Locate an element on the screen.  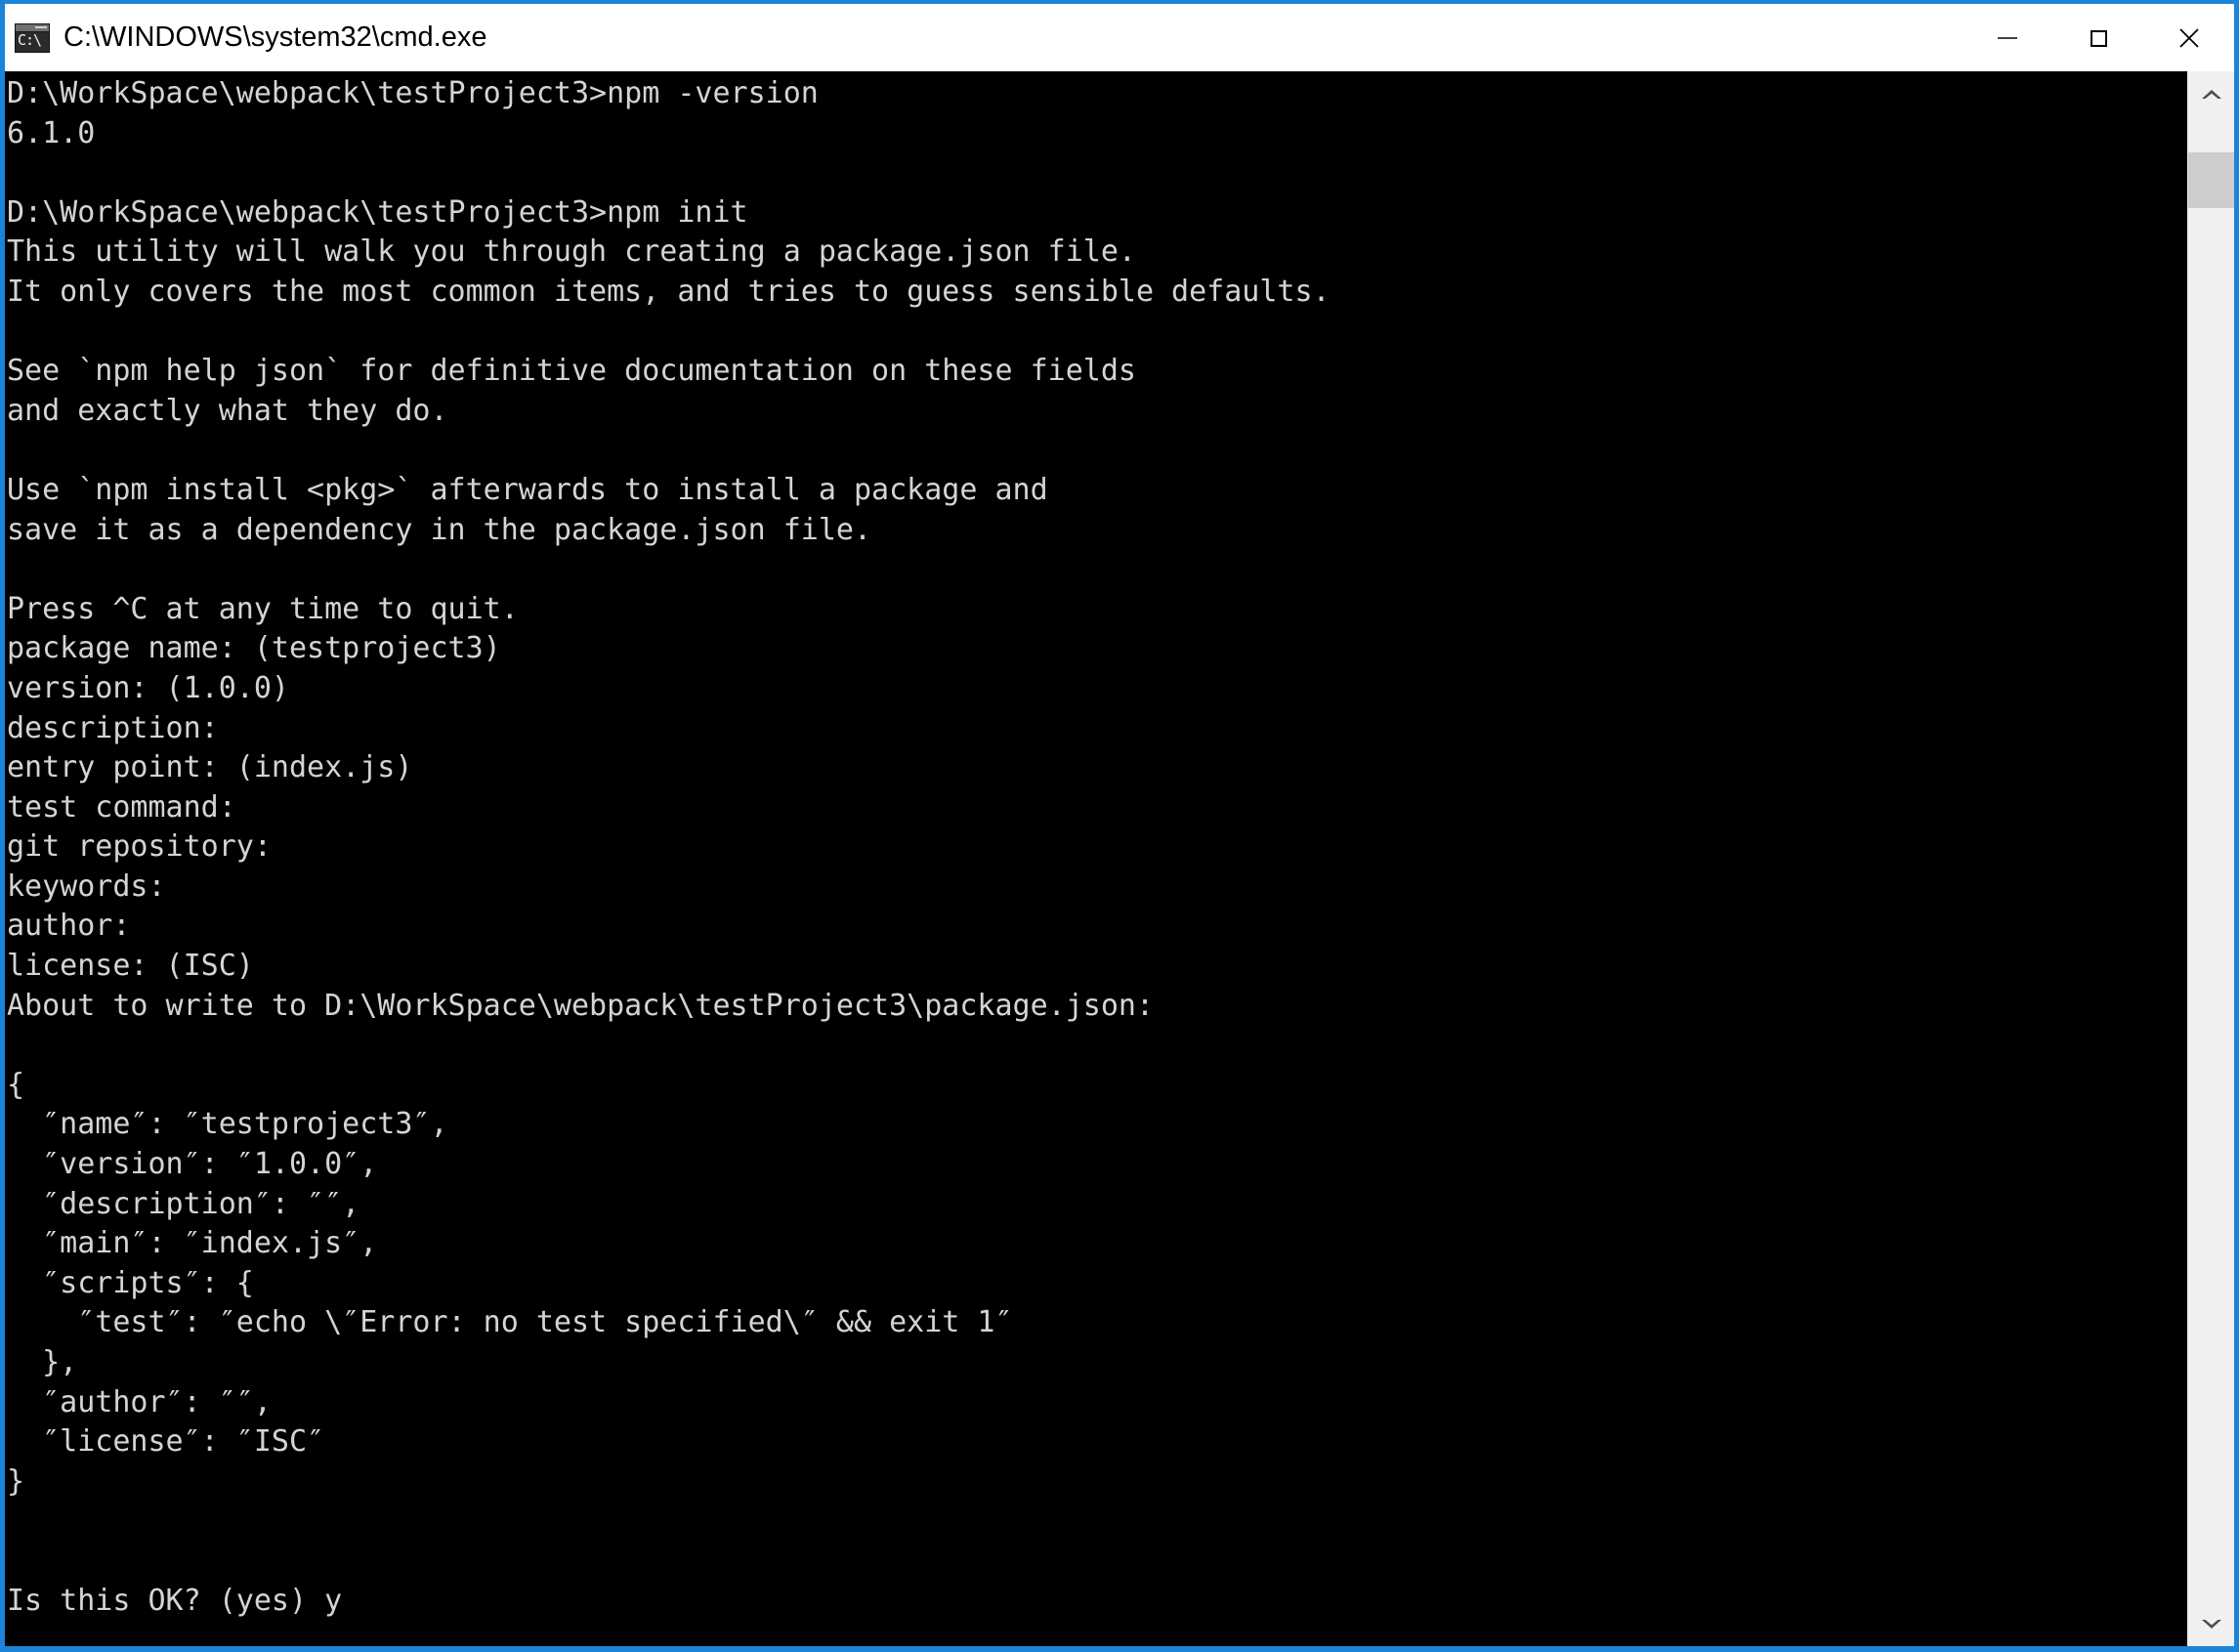
title-bar-left: C:\ C:\WINDOWS\system32\cmd.exe is located at coordinates (245, 37).